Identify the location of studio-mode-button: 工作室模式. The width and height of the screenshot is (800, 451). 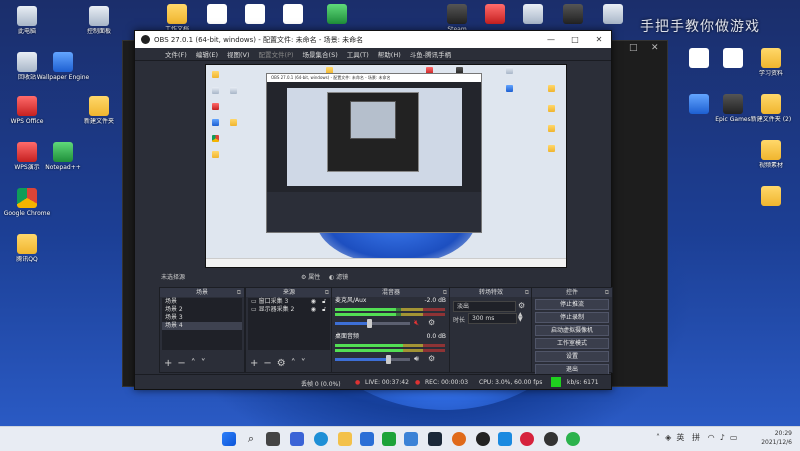
(572, 343).